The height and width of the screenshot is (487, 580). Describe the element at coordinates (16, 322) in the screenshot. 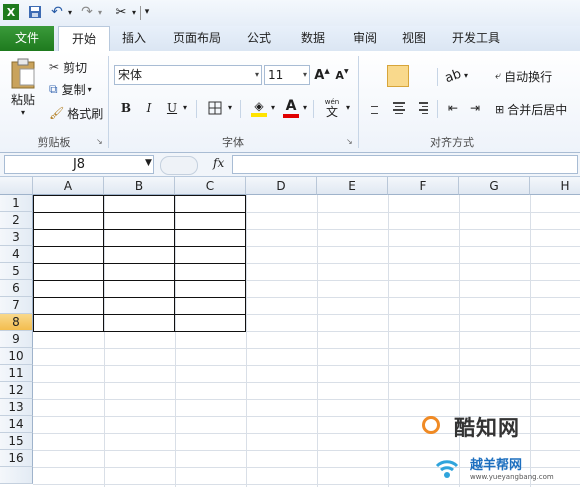

I see `row-header-8: 8` at that location.